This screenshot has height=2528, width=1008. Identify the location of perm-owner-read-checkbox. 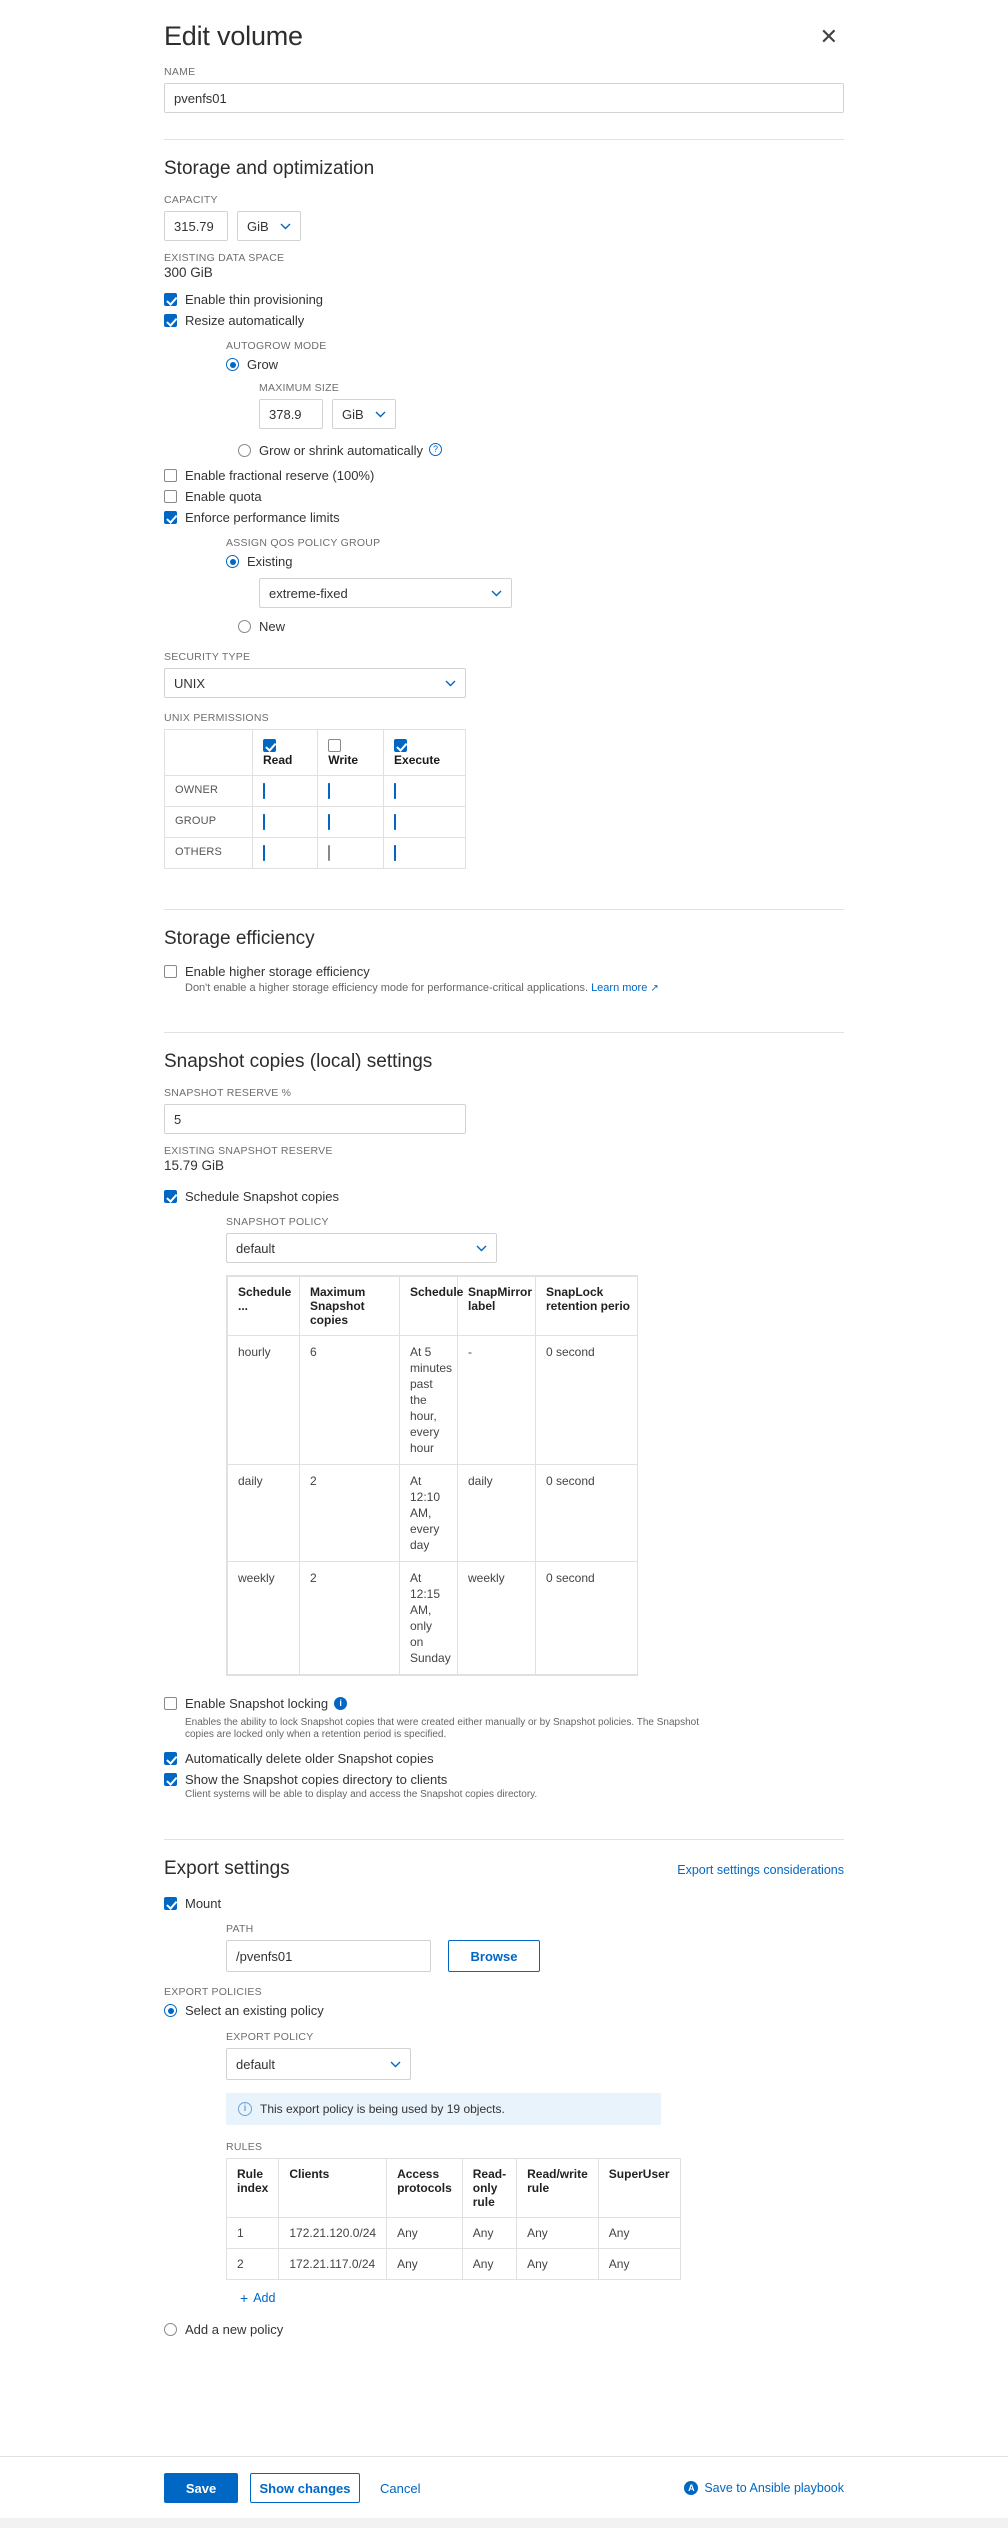
(264, 791).